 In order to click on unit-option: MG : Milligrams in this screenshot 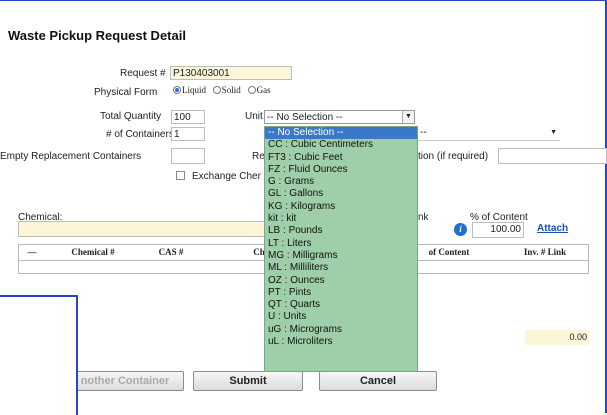, I will do `click(341, 256)`.